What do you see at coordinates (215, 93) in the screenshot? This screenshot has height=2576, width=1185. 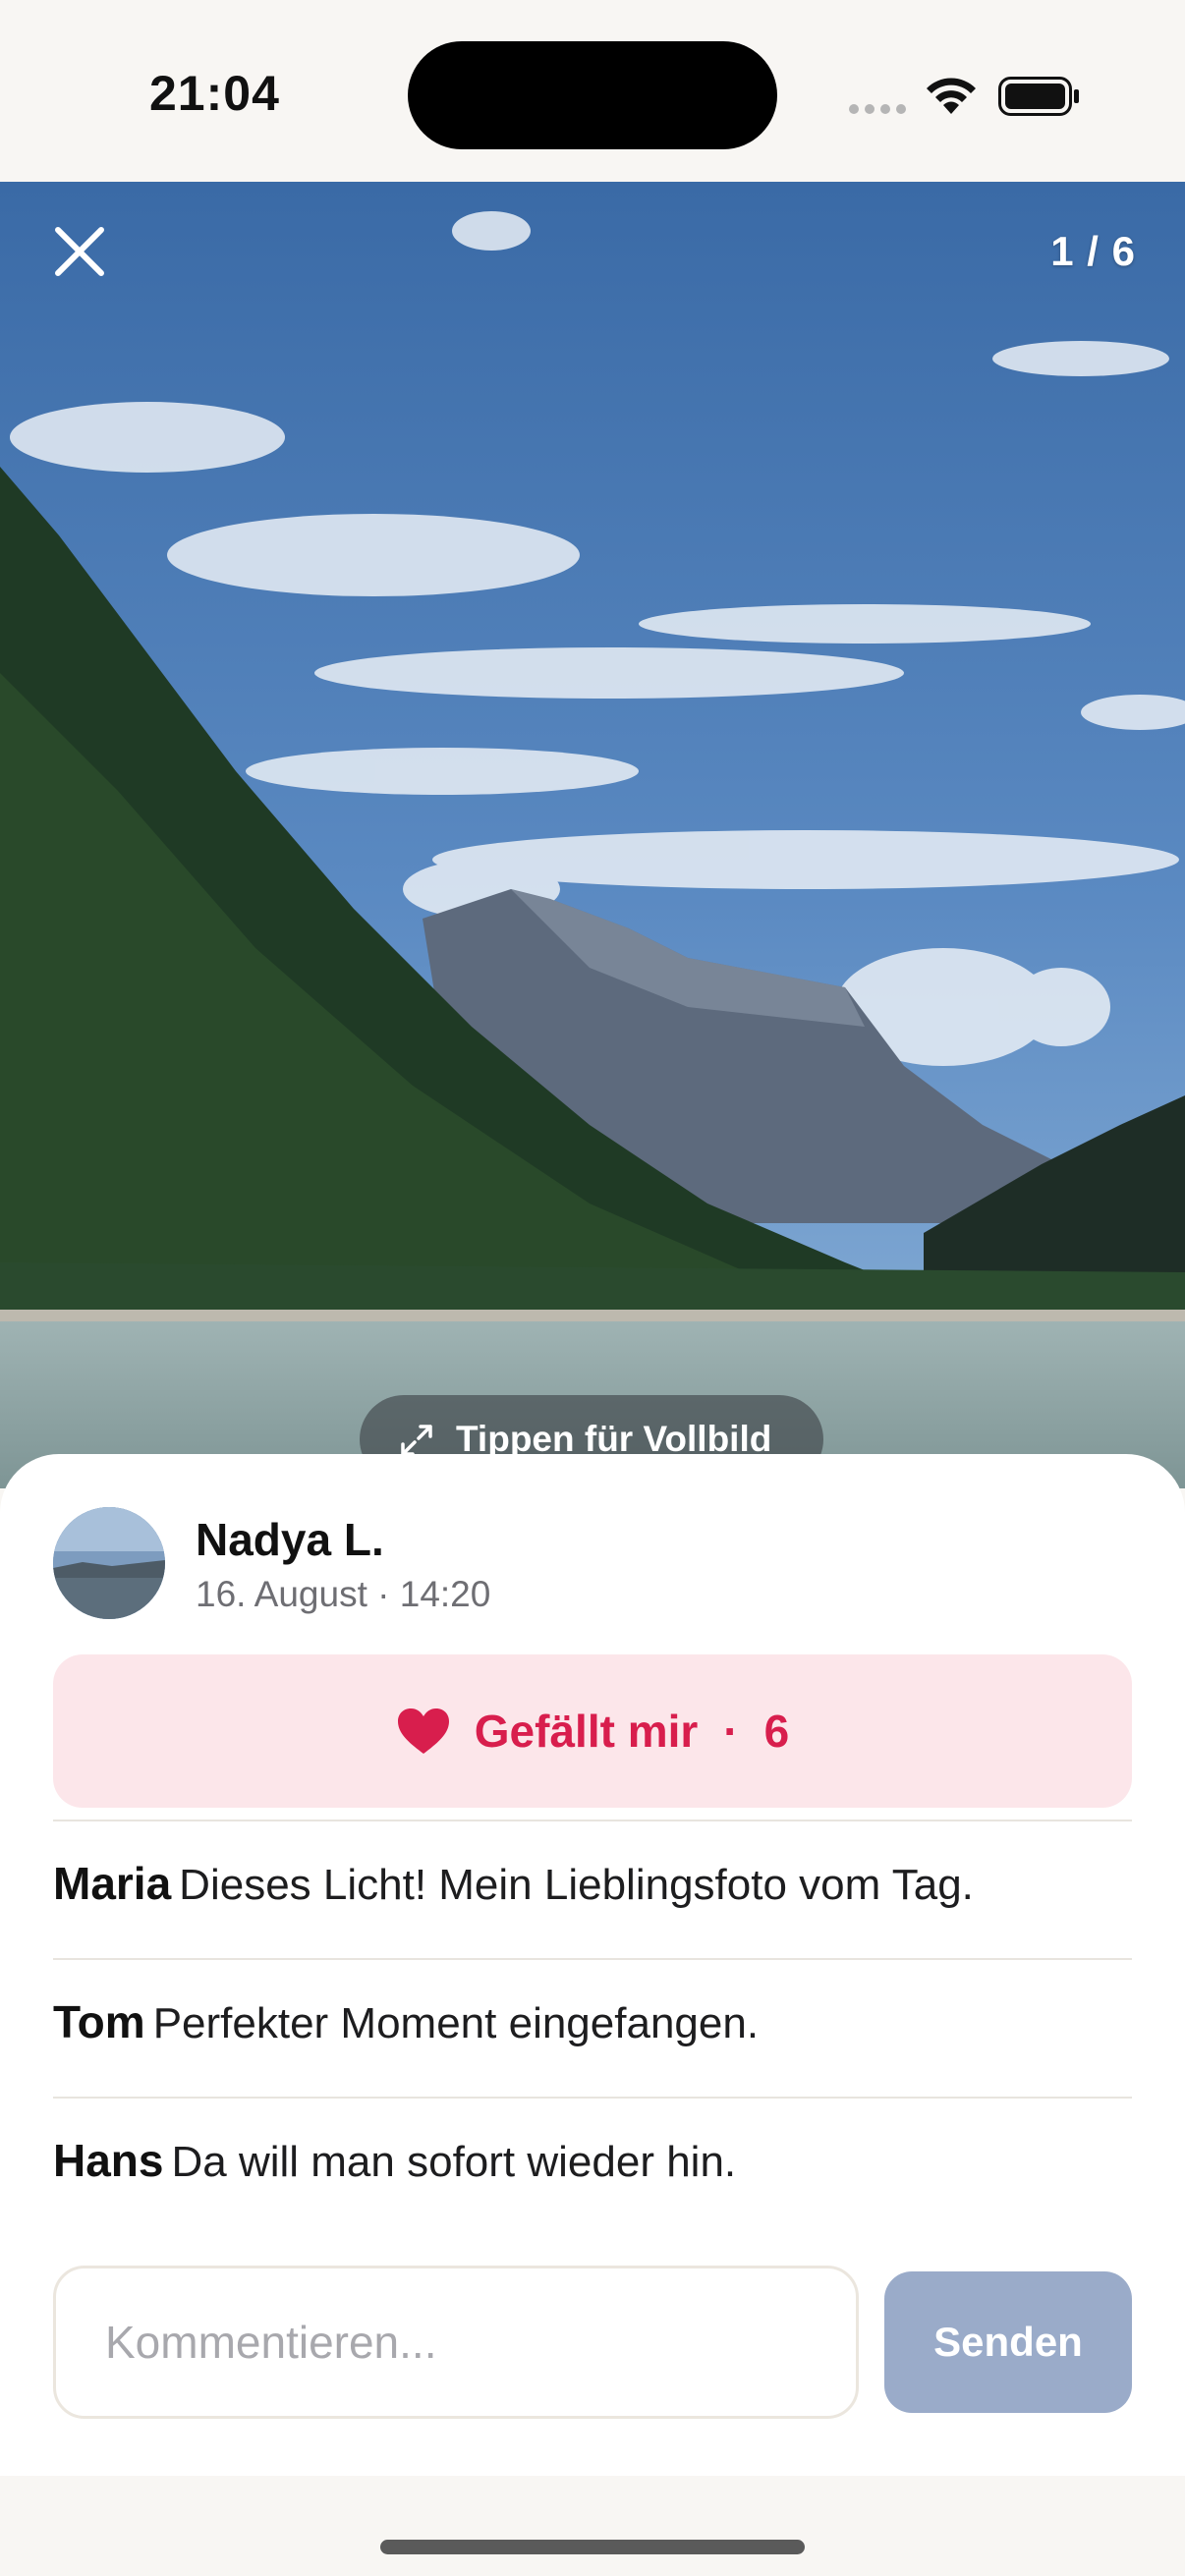 I see `status-time: 21:04` at bounding box center [215, 93].